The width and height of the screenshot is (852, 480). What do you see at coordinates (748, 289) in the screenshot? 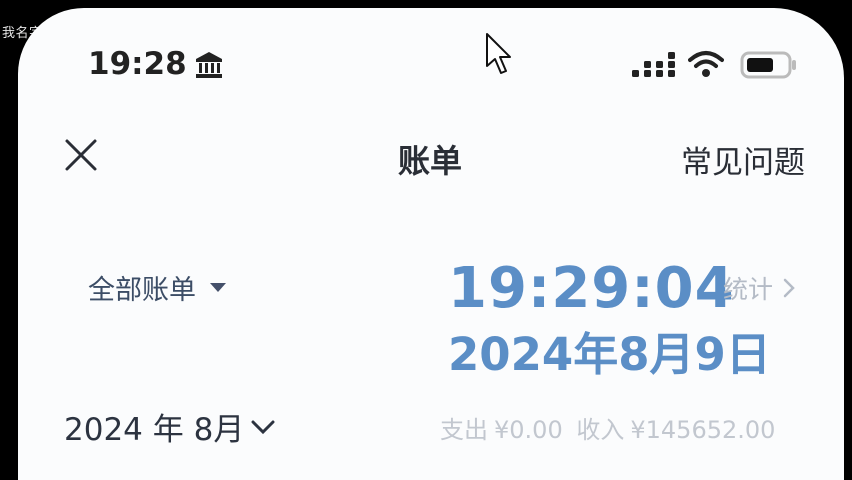
I see `stats-label: 统计` at bounding box center [748, 289].